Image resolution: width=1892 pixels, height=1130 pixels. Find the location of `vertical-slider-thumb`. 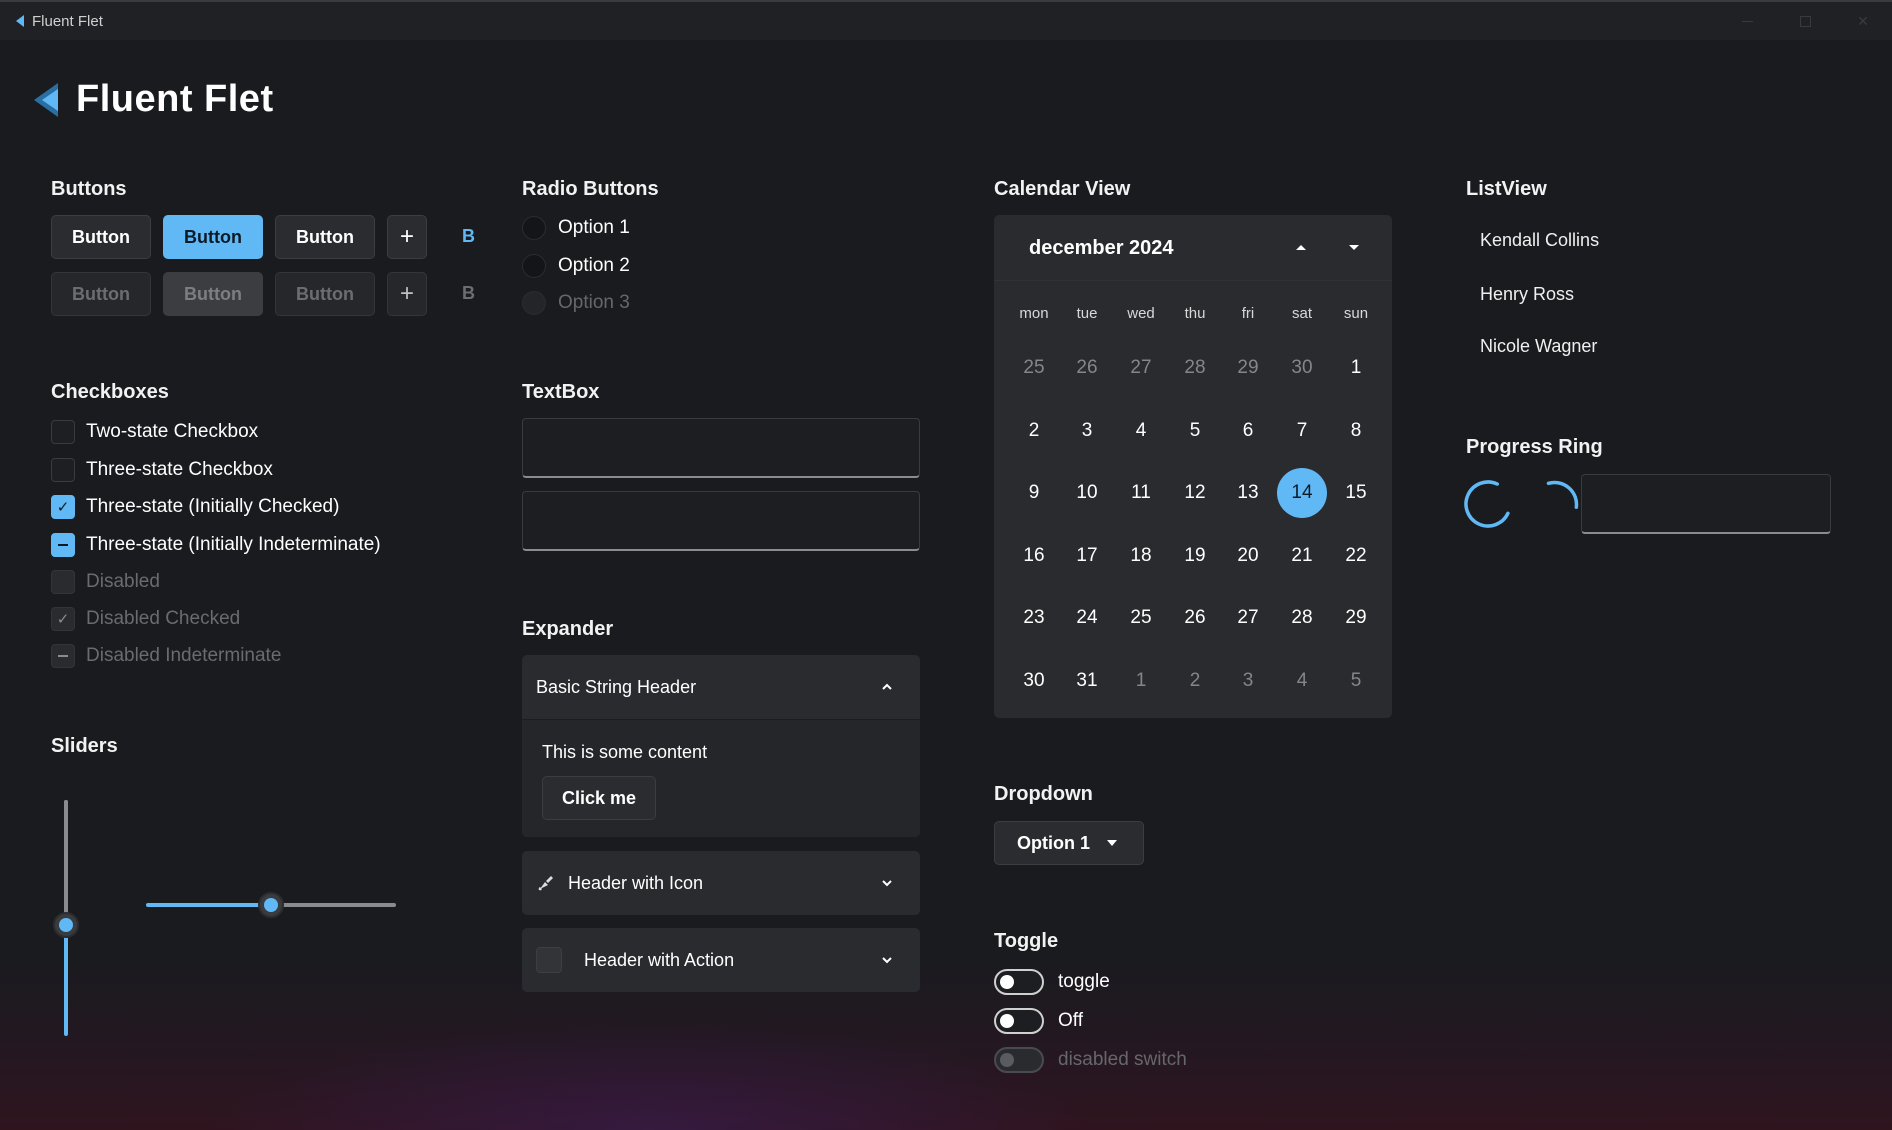

vertical-slider-thumb is located at coordinates (66, 925).